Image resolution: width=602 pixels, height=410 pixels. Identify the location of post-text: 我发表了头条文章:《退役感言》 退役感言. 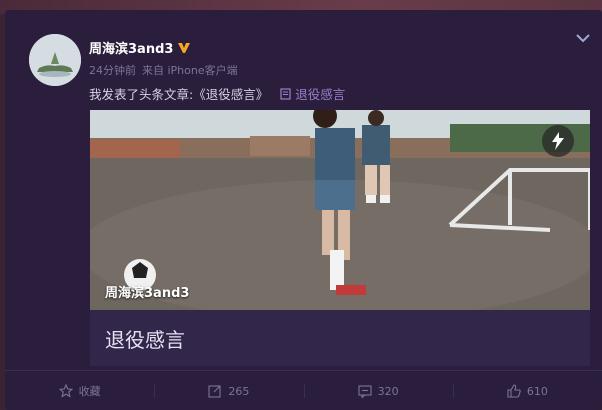
(217, 93).